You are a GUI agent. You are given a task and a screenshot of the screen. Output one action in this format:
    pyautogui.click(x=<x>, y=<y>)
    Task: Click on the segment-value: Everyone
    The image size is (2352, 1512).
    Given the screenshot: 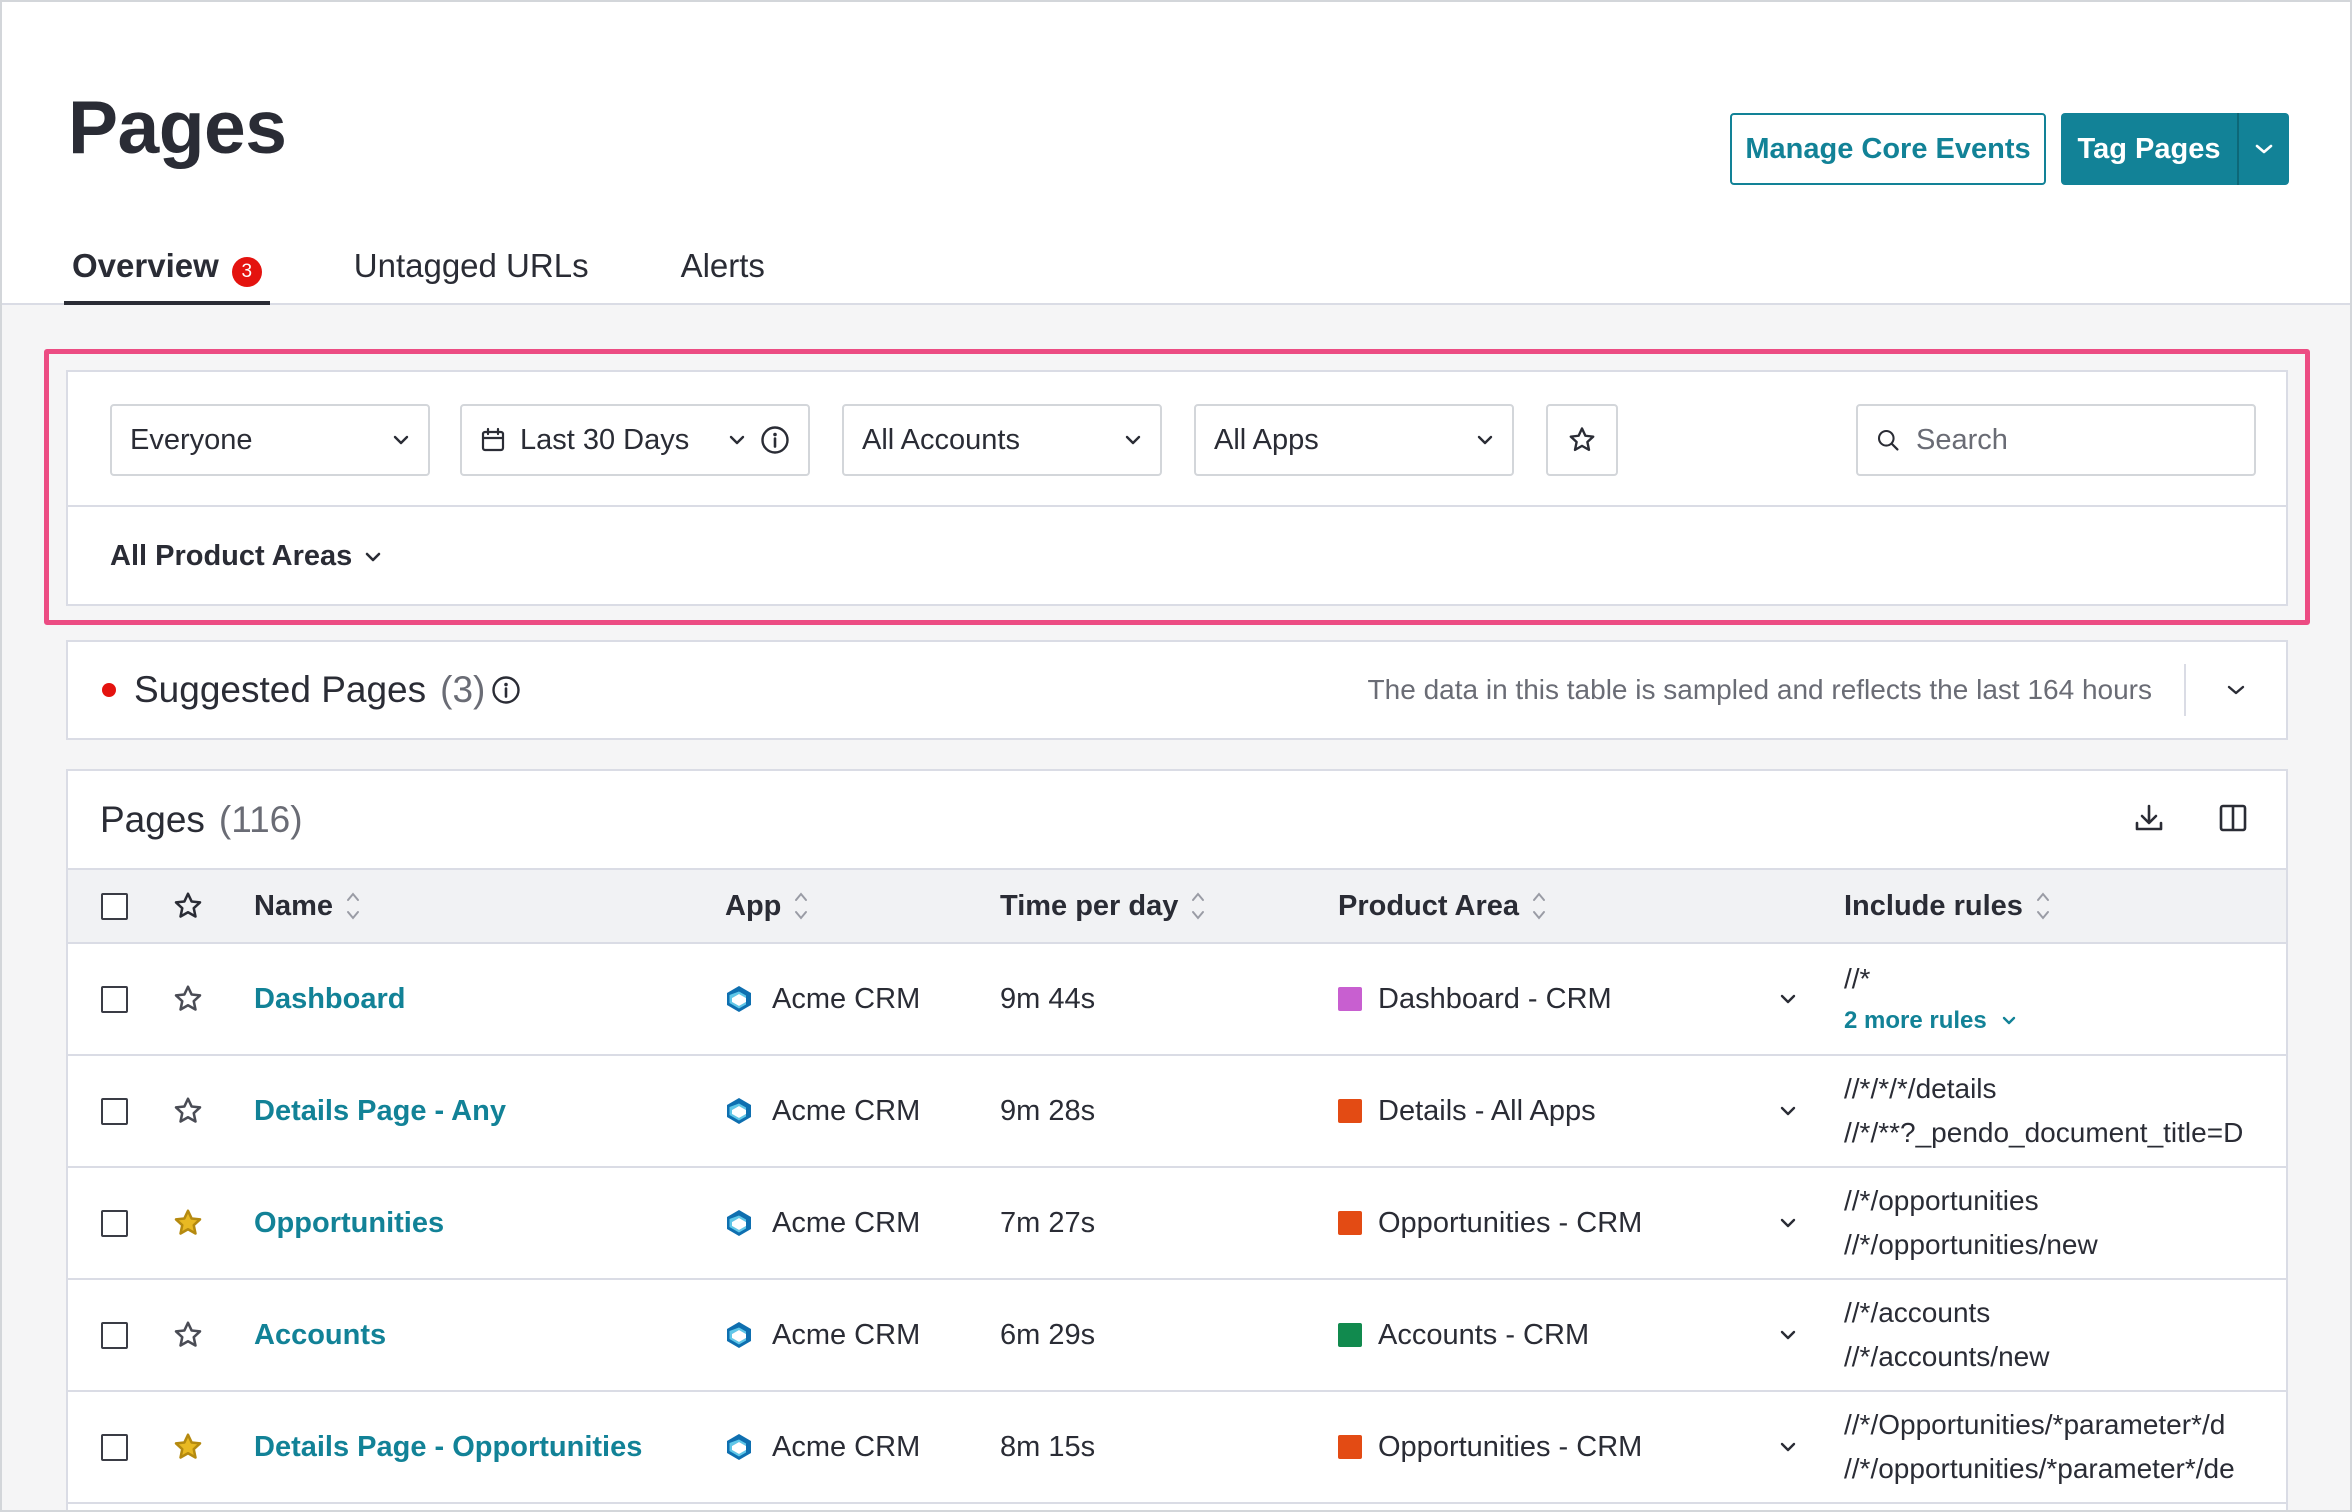 What is the action you would take?
    pyautogui.click(x=191, y=439)
    